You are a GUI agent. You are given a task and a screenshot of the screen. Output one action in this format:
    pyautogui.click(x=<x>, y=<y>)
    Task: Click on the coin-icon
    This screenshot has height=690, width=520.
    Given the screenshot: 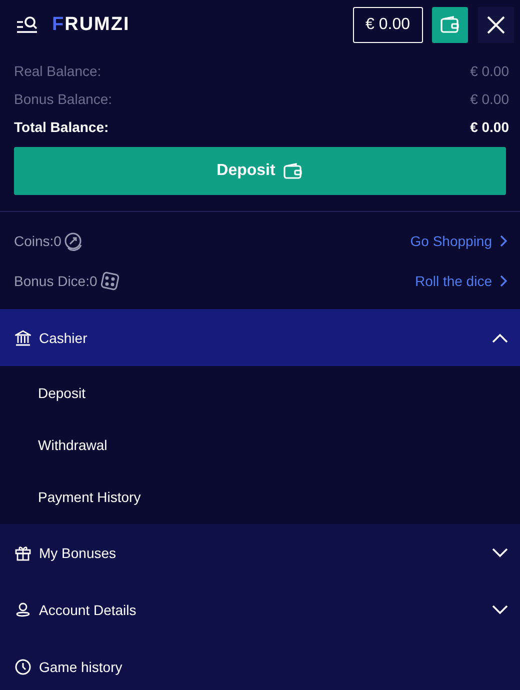 What is the action you would take?
    pyautogui.click(x=74, y=241)
    